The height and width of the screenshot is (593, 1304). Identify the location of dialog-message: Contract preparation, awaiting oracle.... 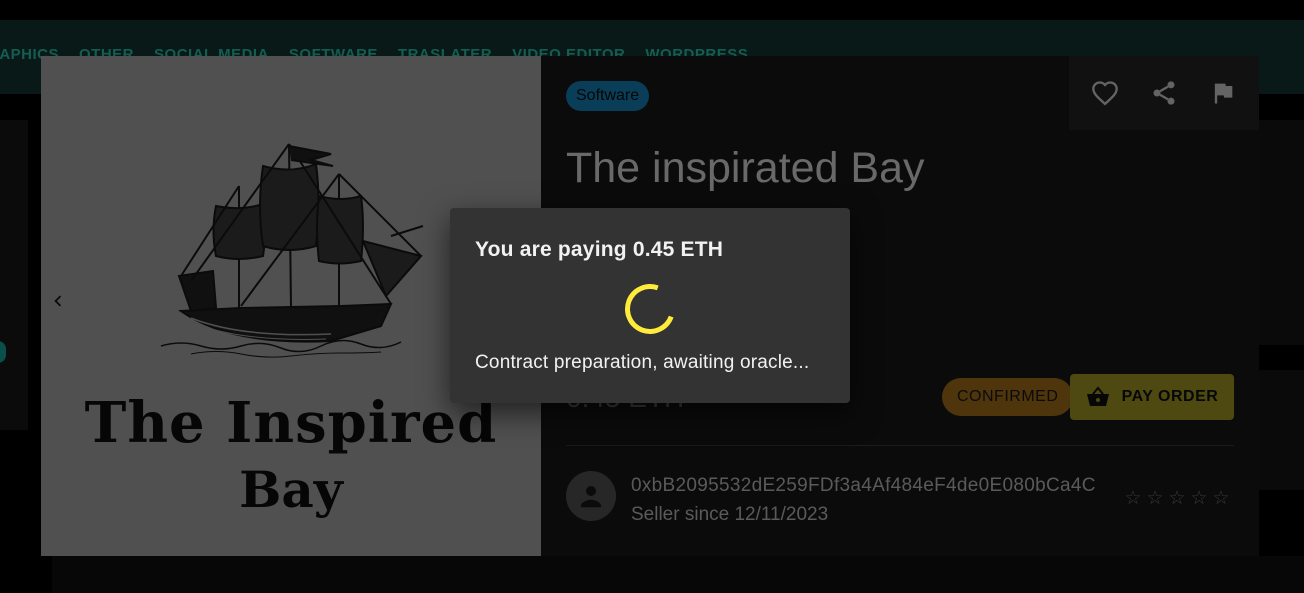
(642, 362).